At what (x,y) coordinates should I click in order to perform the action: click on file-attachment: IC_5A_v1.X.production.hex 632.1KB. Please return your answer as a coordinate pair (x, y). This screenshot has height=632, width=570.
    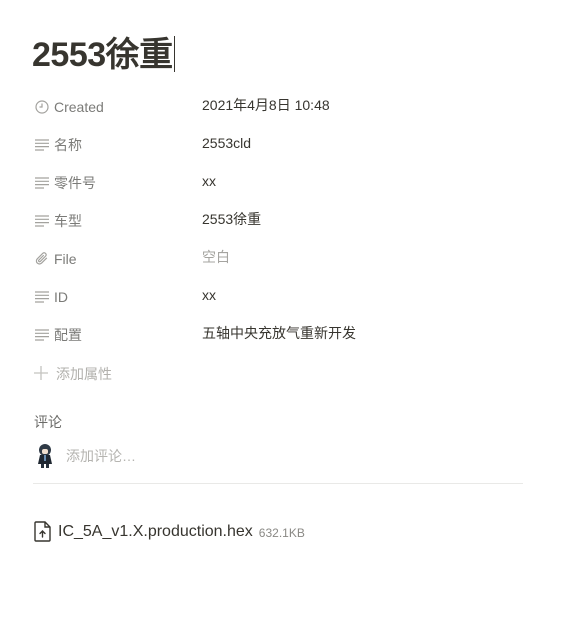
    Looking at the image, I should click on (169, 532).